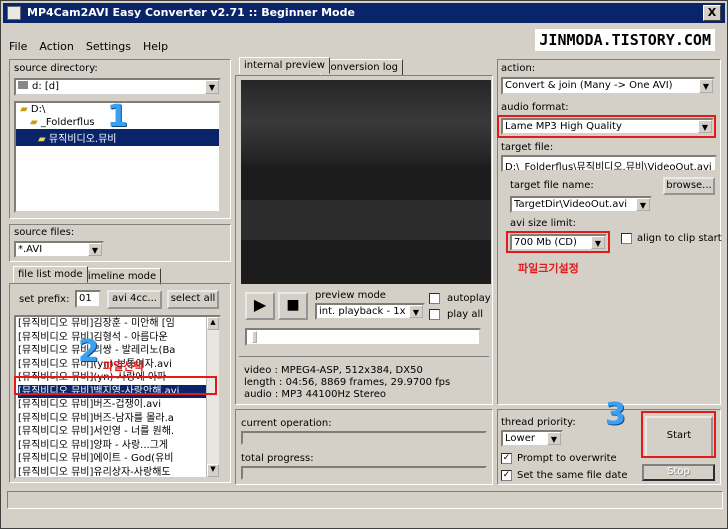 The height and width of the screenshot is (529, 728). What do you see at coordinates (117, 87) in the screenshot?
I see `drive-select: d: [d] ▼` at bounding box center [117, 87].